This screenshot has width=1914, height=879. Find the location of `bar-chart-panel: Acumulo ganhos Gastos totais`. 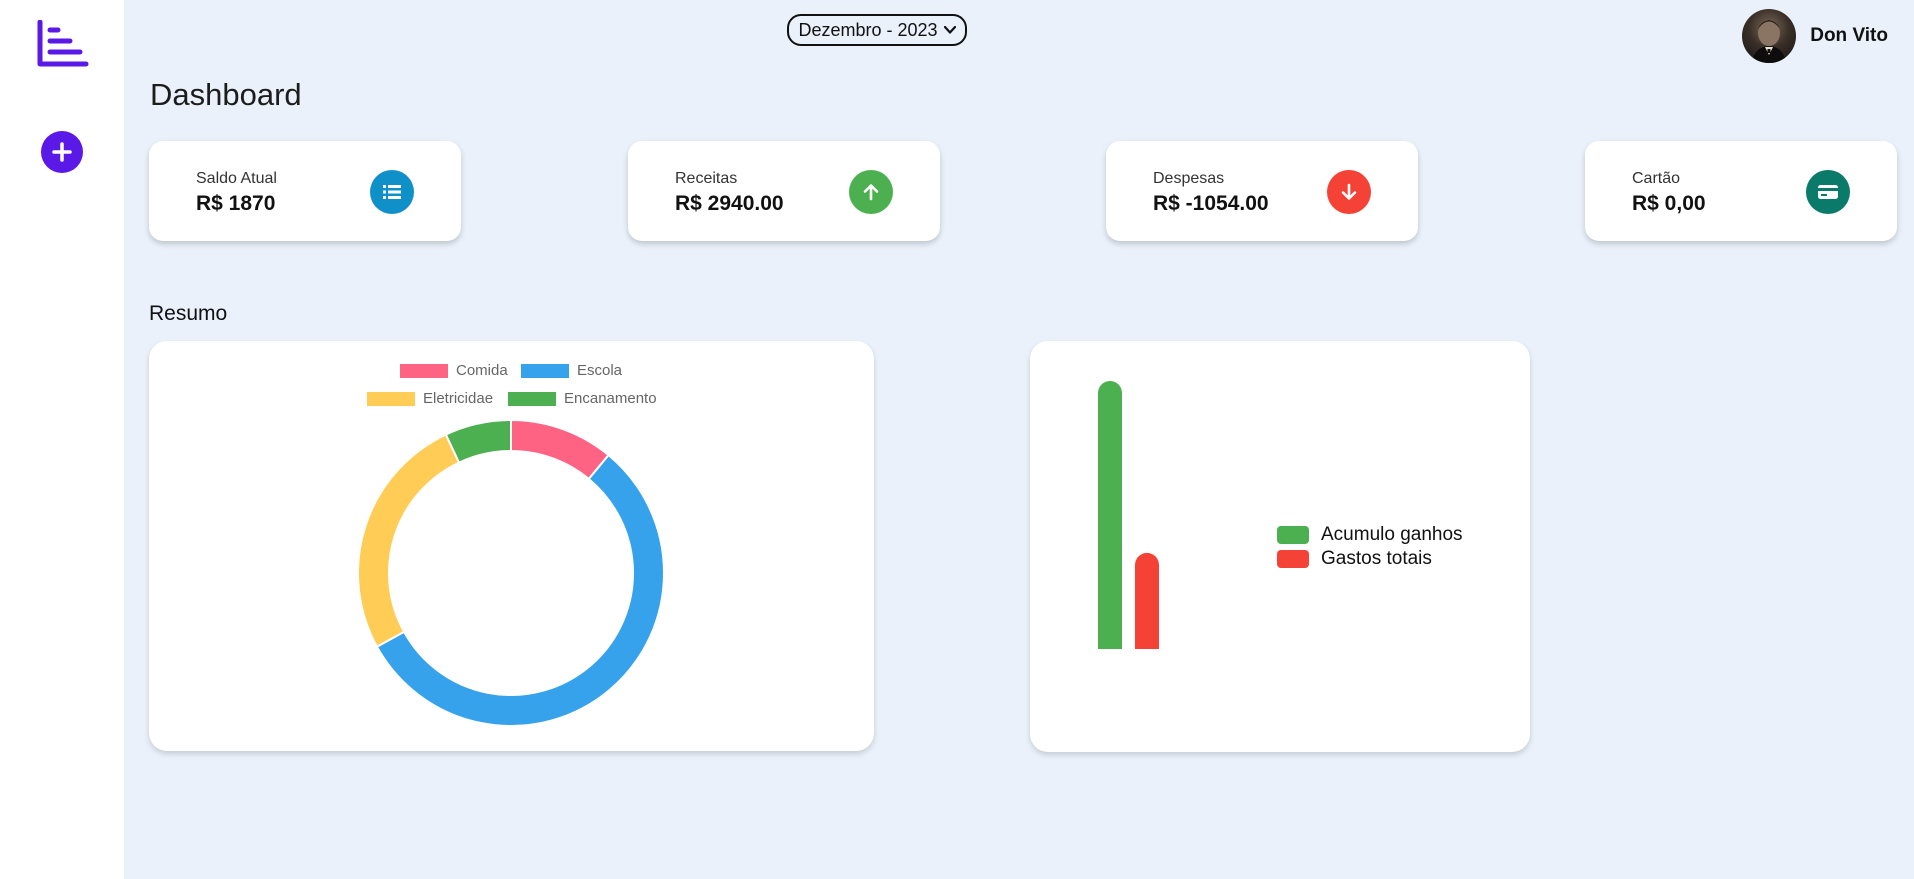

bar-chart-panel: Acumulo ganhos Gastos totais is located at coordinates (1280, 546).